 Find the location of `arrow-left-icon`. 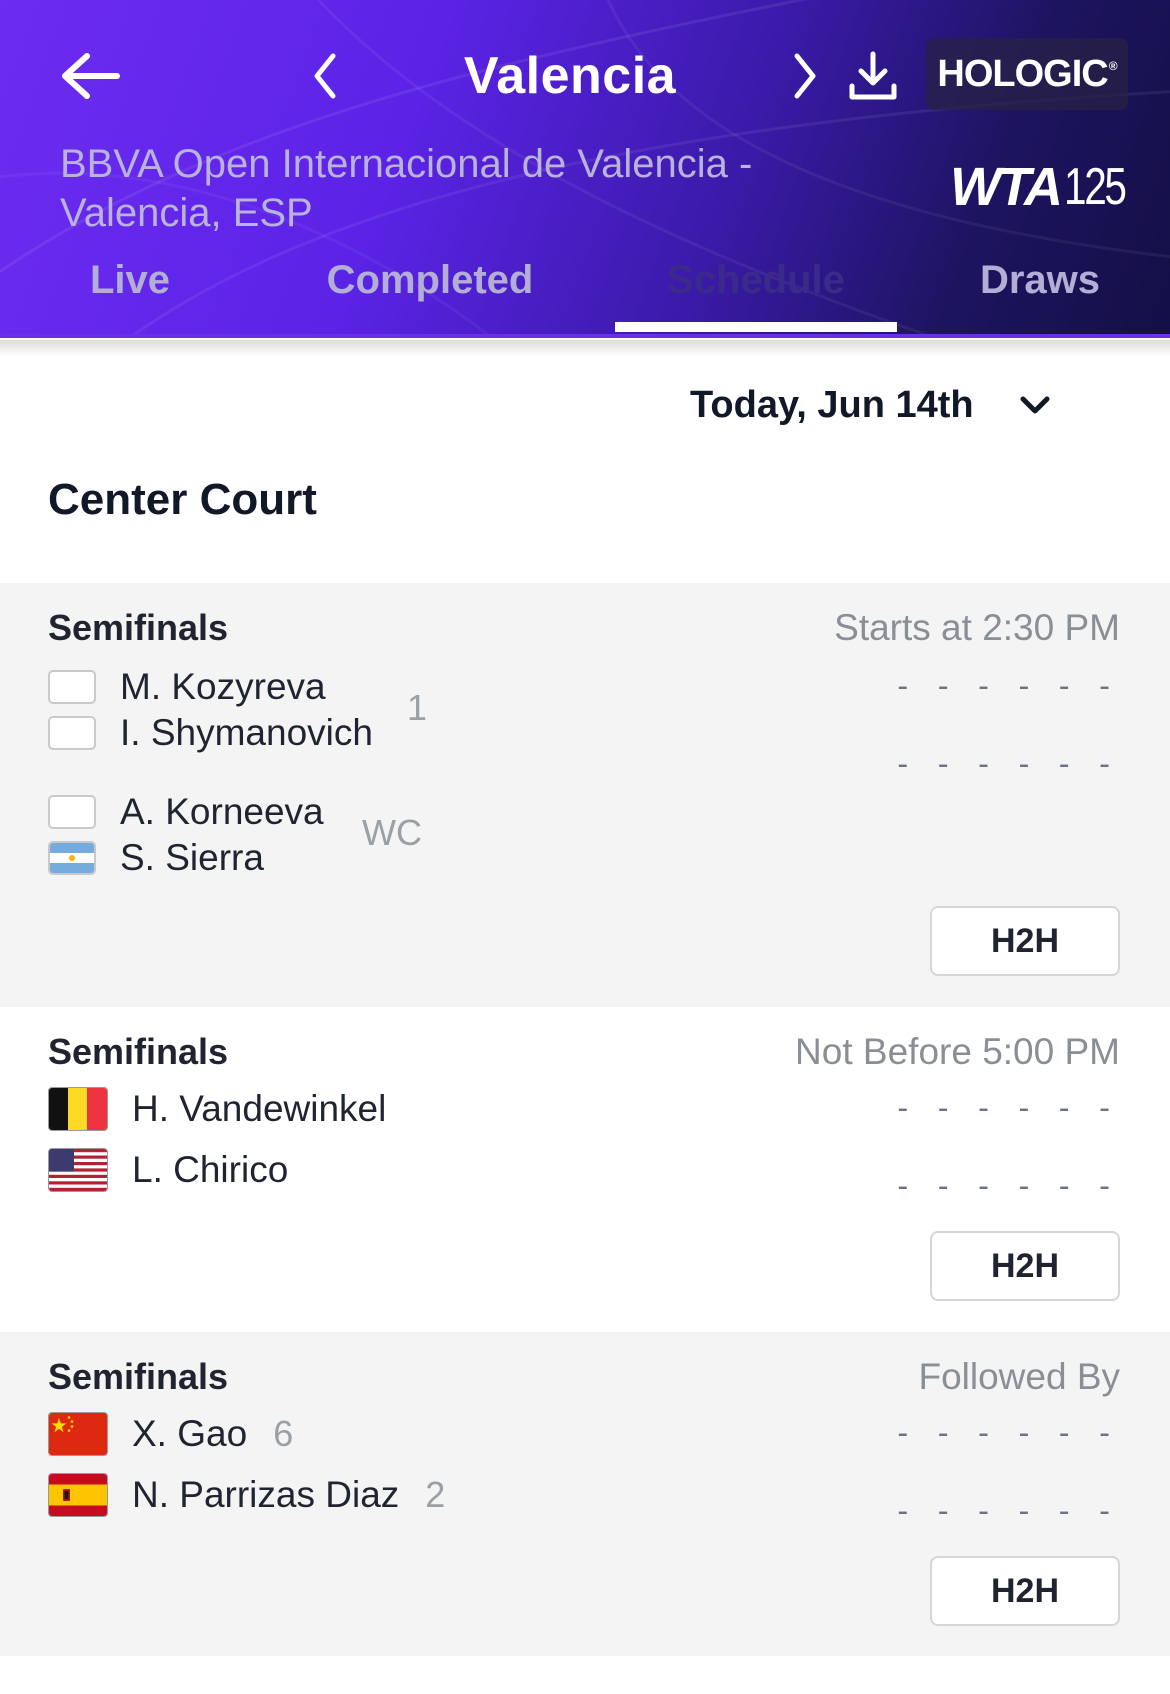

arrow-left-icon is located at coordinates (91, 76).